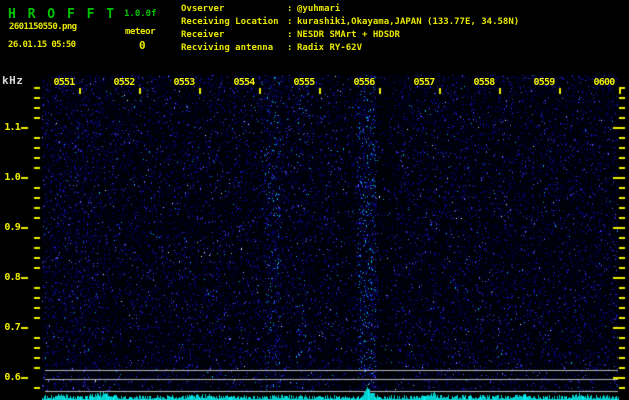  Describe the element at coordinates (12, 177) in the screenshot. I see `freq-label-1.0: 1.0` at that location.